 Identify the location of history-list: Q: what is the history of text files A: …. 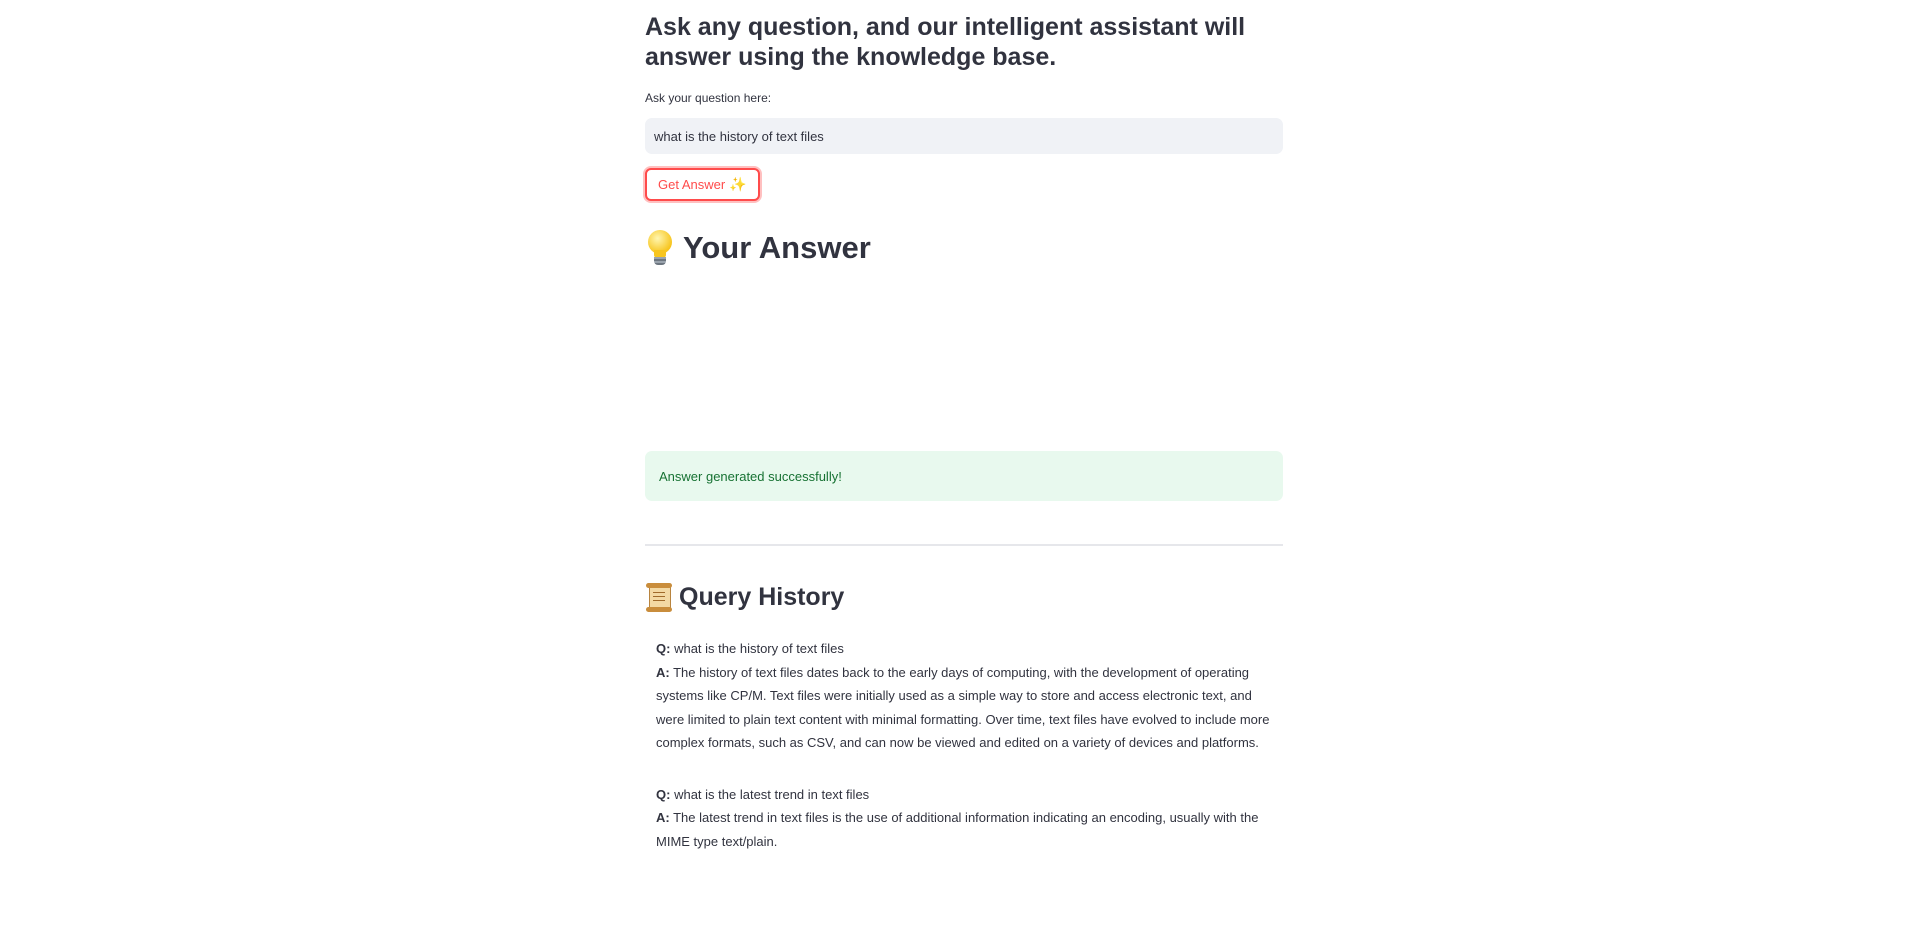
(966, 759).